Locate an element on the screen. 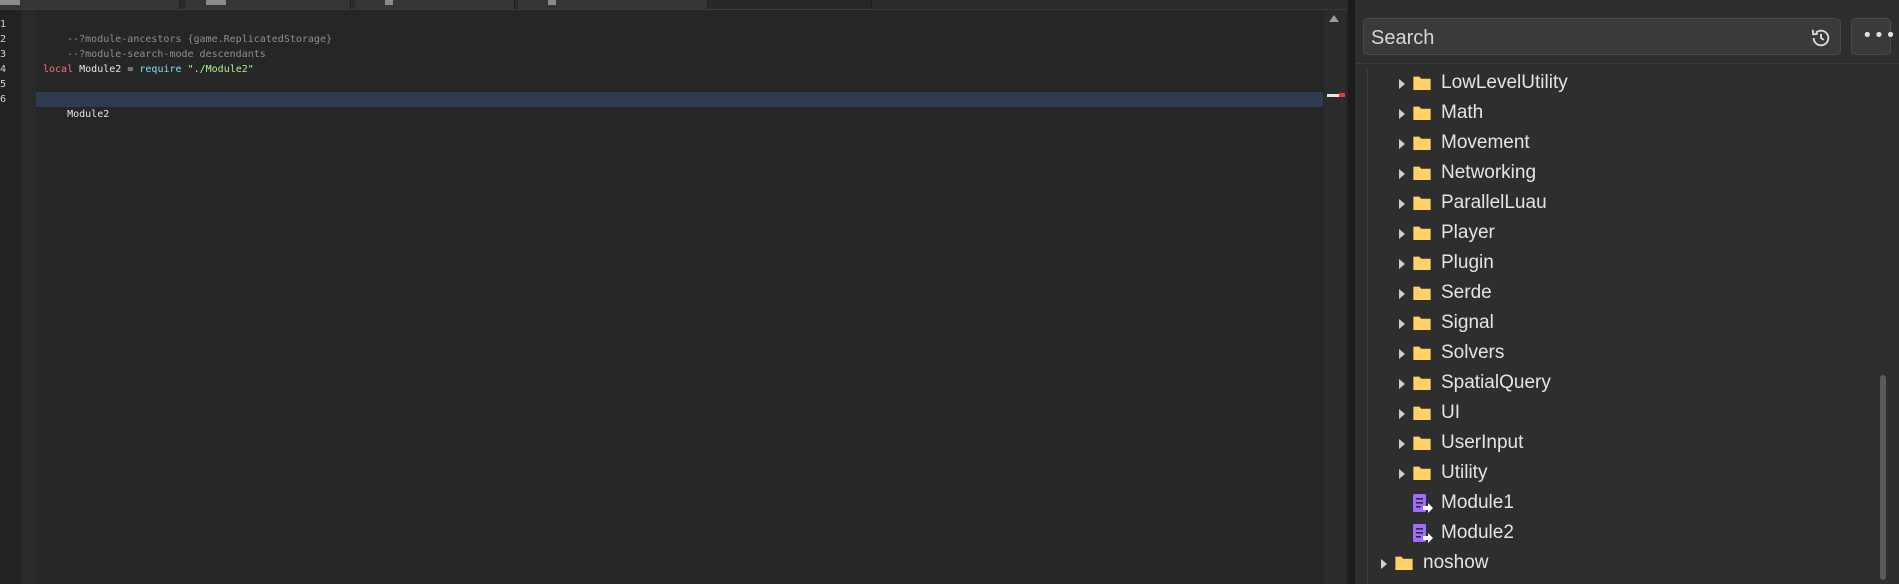 Image resolution: width=1899 pixels, height=584 pixels. tree-item-folder: Serde is located at coordinates (1649, 294).